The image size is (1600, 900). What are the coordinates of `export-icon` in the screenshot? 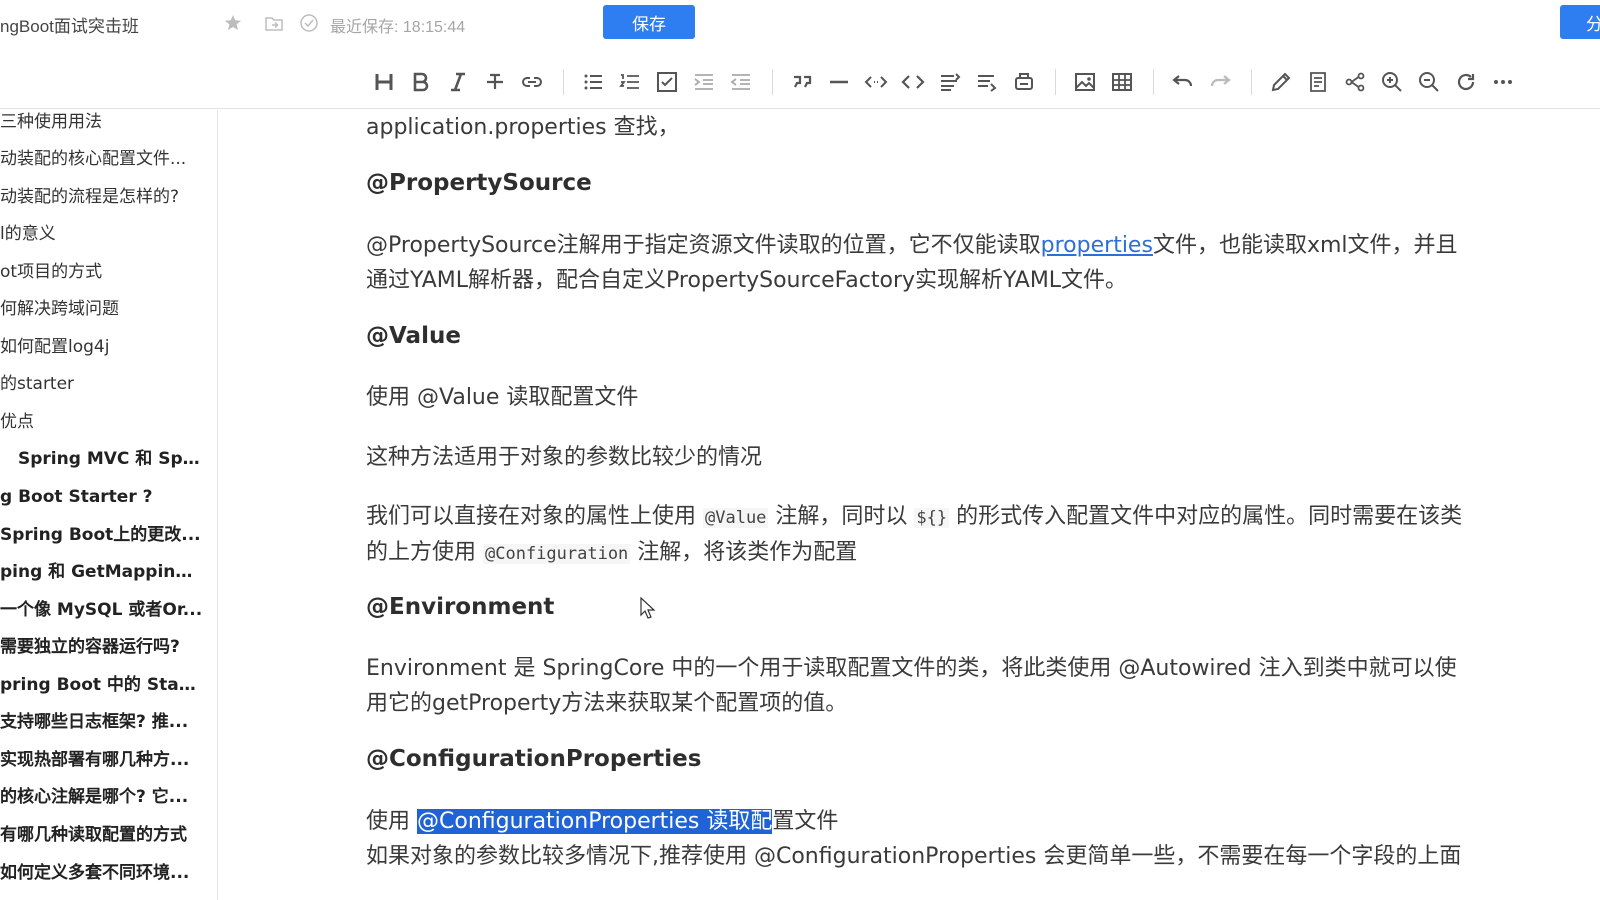 It's located at (1024, 82).